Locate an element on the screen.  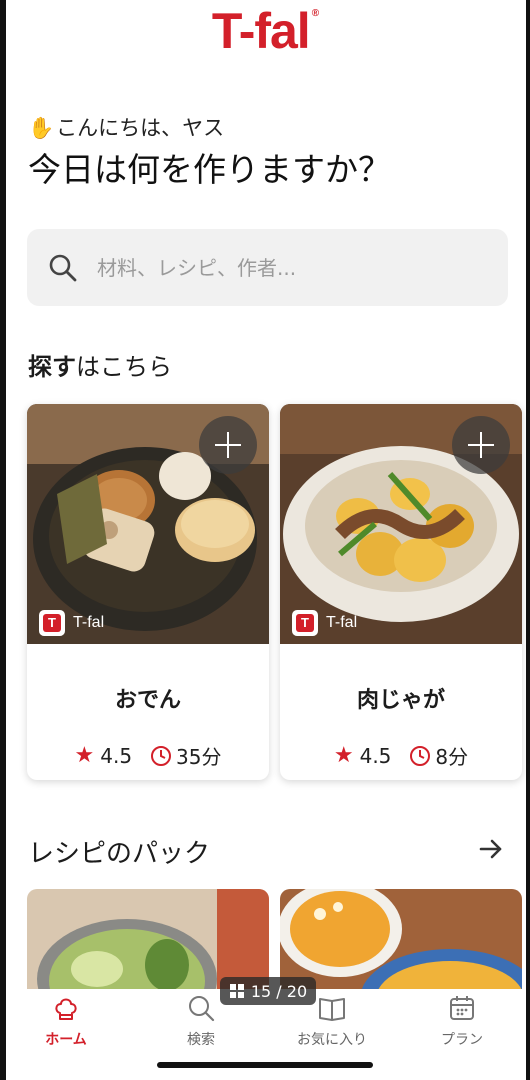
recipe-meta: ★ 4.5 35分 is located at coordinates (148, 755).